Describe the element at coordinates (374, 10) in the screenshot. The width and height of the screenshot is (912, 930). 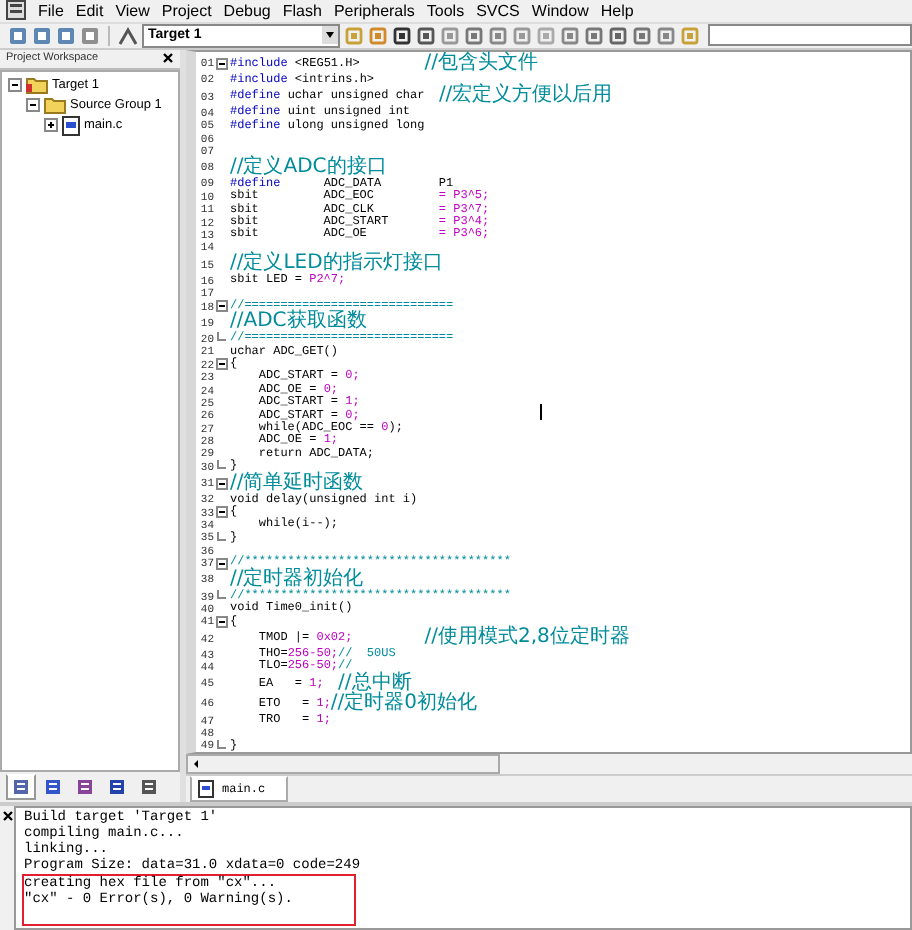
I see `menu-item: Peripherals` at that location.